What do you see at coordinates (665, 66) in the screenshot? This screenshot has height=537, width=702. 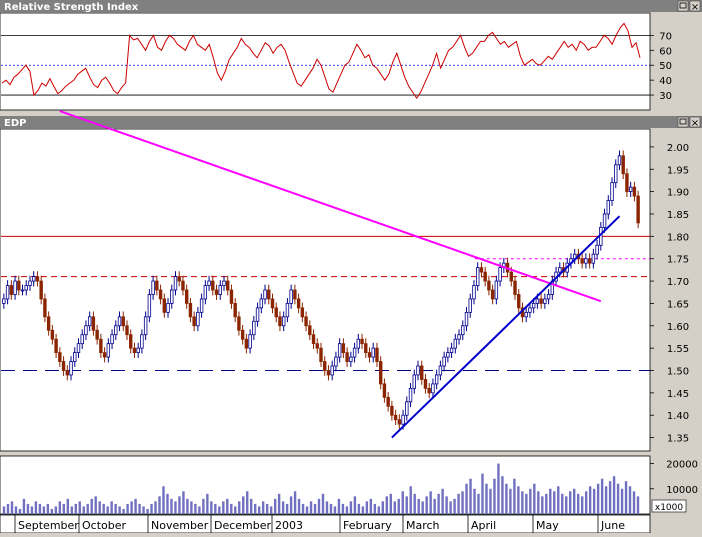 I see `rsi-tick-label: 50` at bounding box center [665, 66].